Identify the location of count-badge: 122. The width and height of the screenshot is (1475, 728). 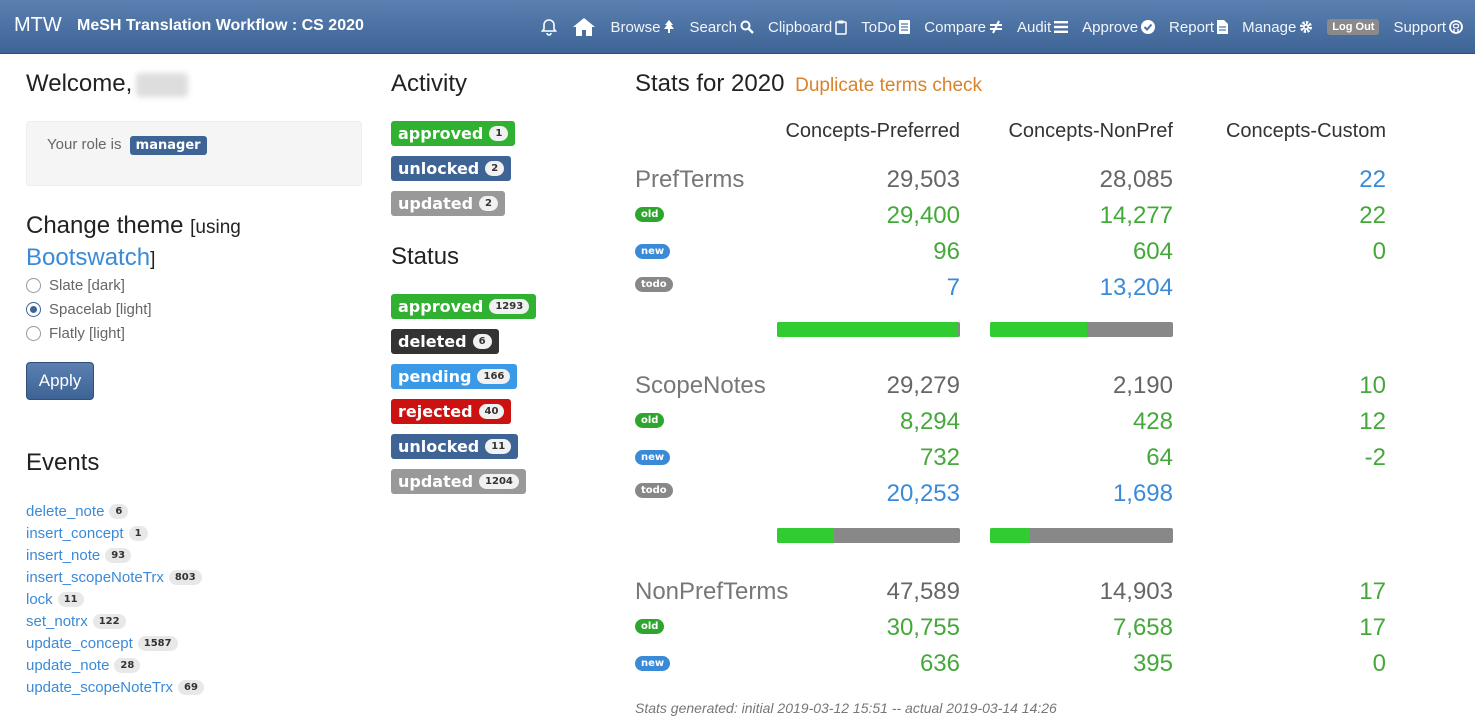
(109, 621).